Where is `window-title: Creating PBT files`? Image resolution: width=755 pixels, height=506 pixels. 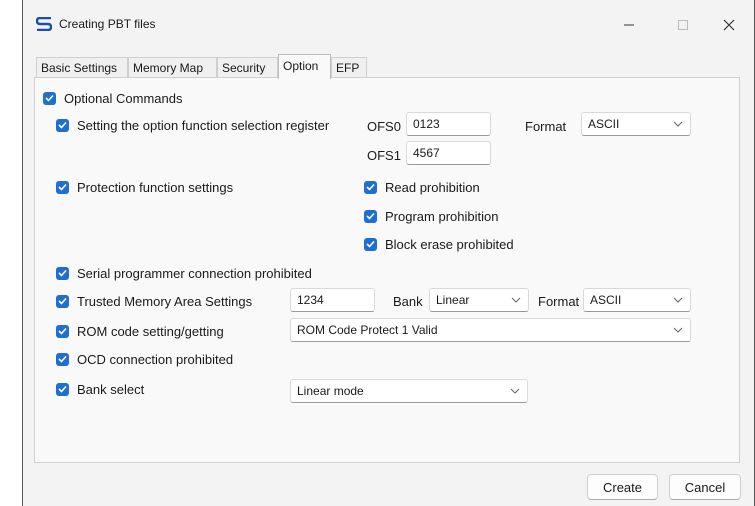 window-title: Creating PBT files is located at coordinates (107, 24).